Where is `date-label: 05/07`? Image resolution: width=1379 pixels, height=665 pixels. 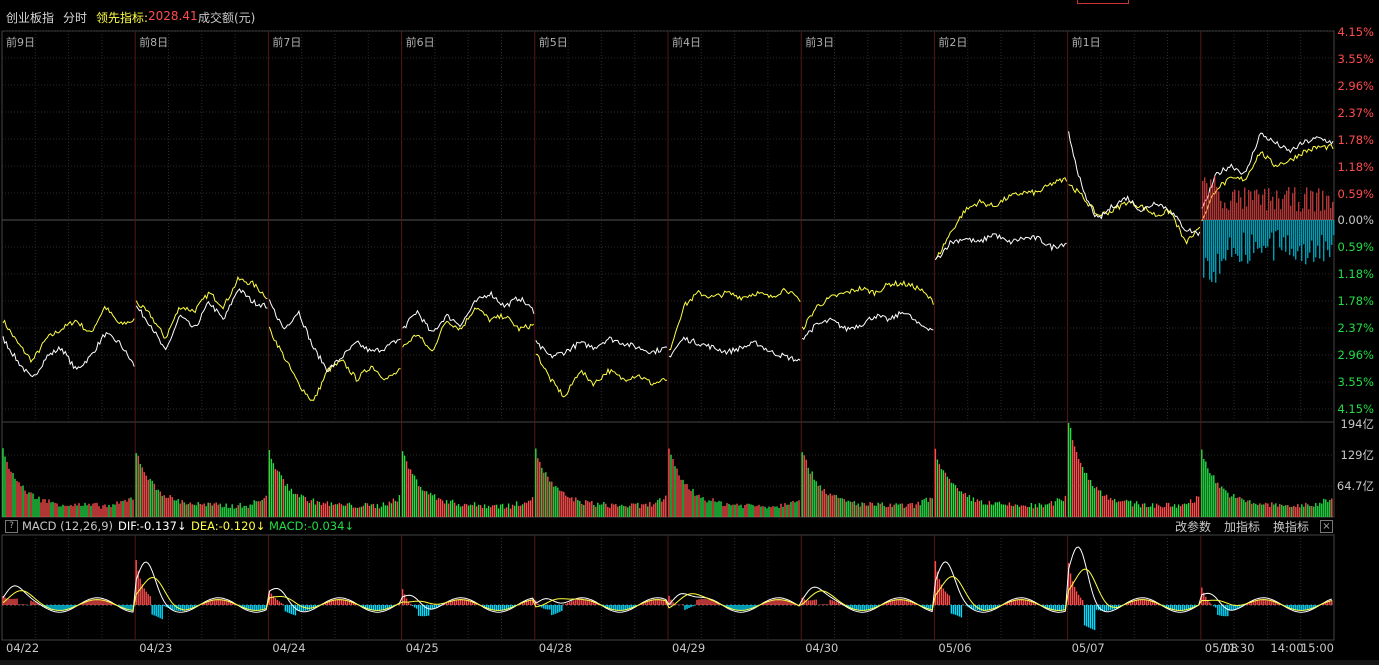 date-label: 05/07 is located at coordinates (1088, 648).